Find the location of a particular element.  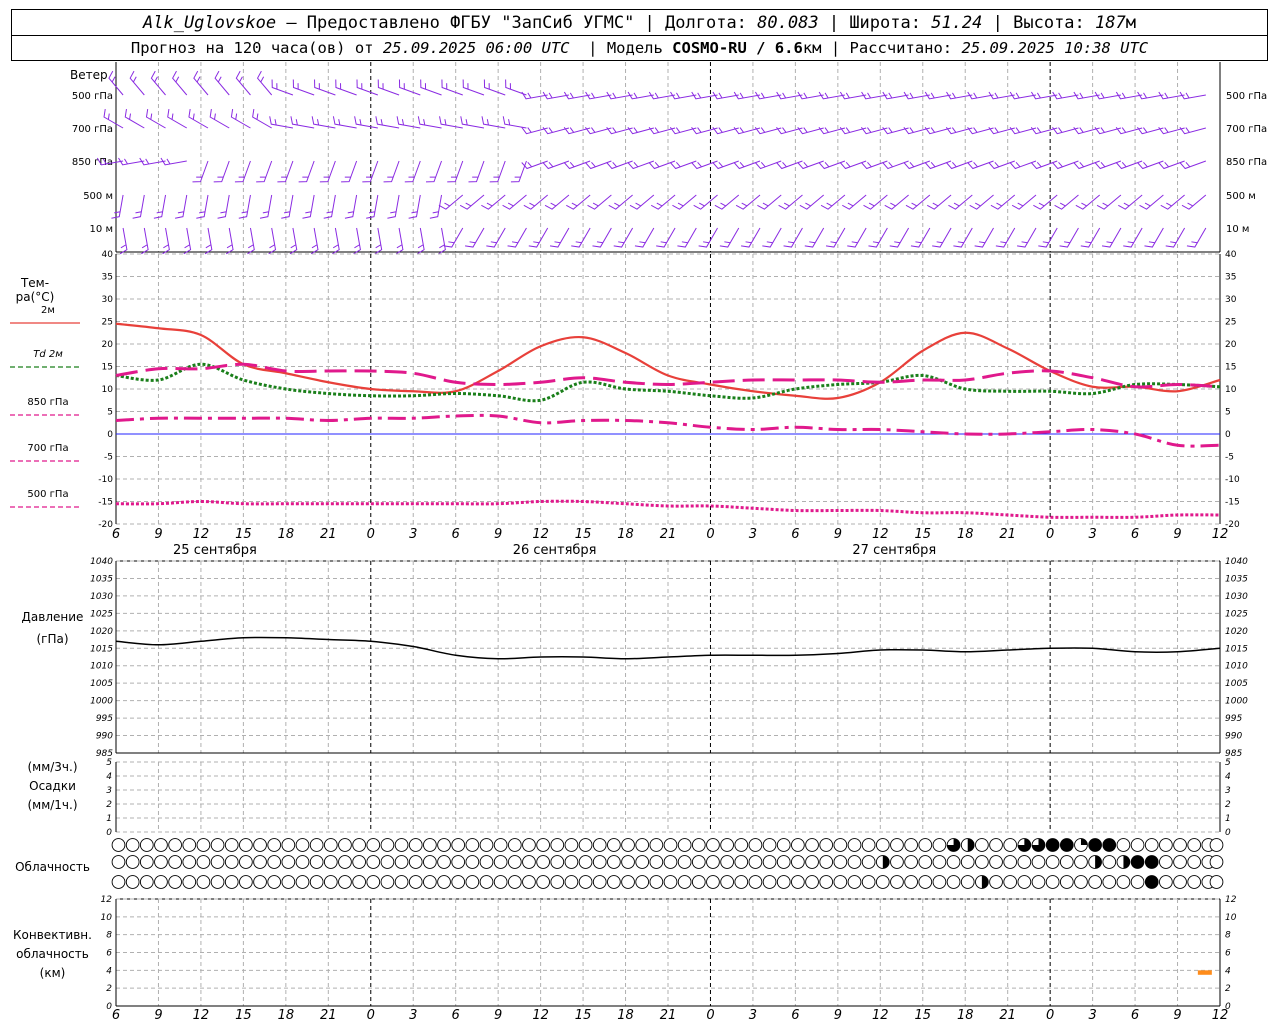

conv-ytick-left: 2 is located at coordinates (109, 989).